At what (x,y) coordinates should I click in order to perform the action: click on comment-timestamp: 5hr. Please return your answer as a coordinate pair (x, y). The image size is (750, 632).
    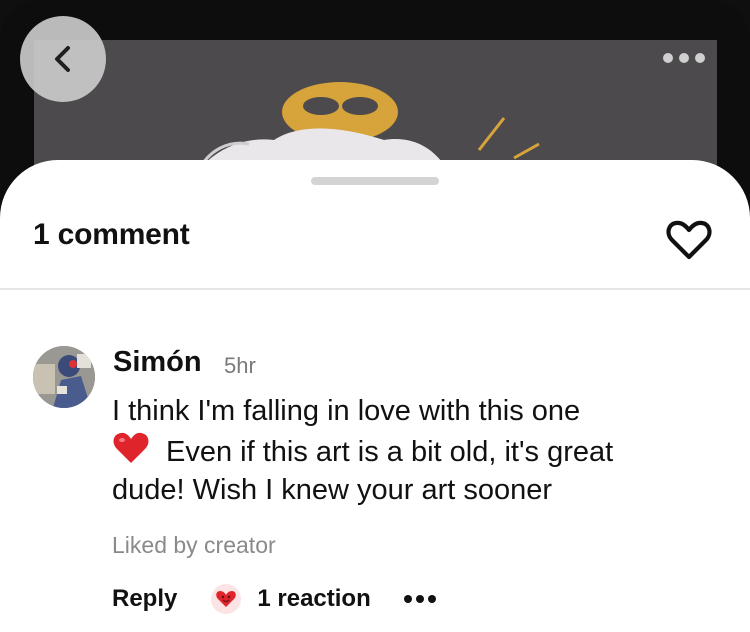
    Looking at the image, I should click on (240, 365).